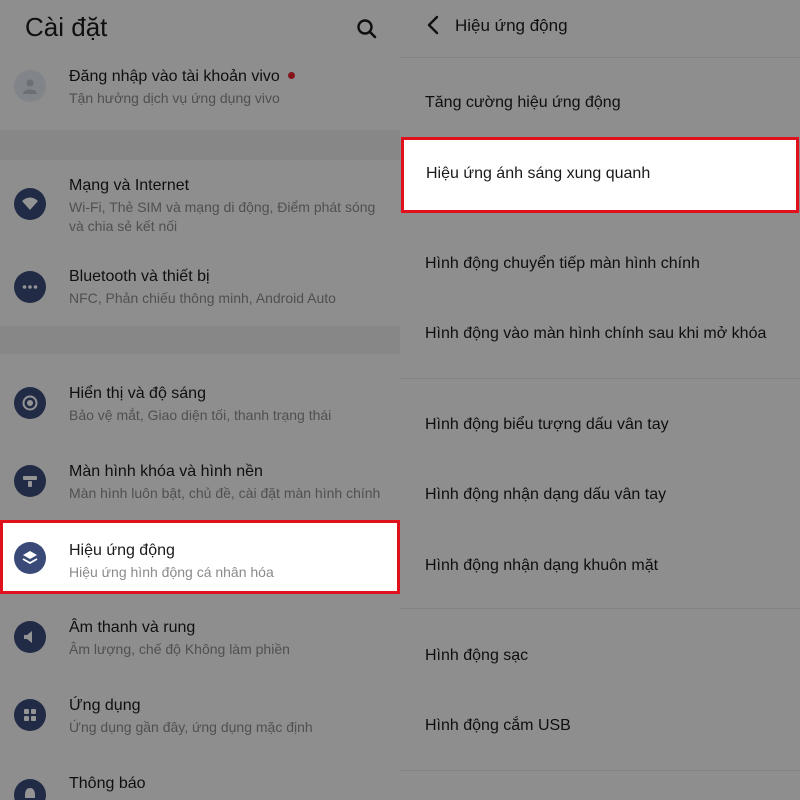 The image size is (800, 800). What do you see at coordinates (476, 656) in the screenshot?
I see `option-charging-animation: Hình động sạc` at bounding box center [476, 656].